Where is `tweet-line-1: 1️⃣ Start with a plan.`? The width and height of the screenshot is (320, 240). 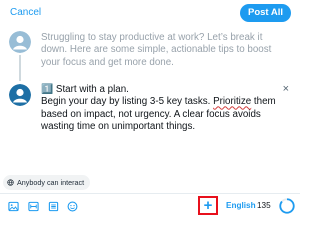
tweet-line-1: 1️⃣ Start with a plan. is located at coordinates (85, 89).